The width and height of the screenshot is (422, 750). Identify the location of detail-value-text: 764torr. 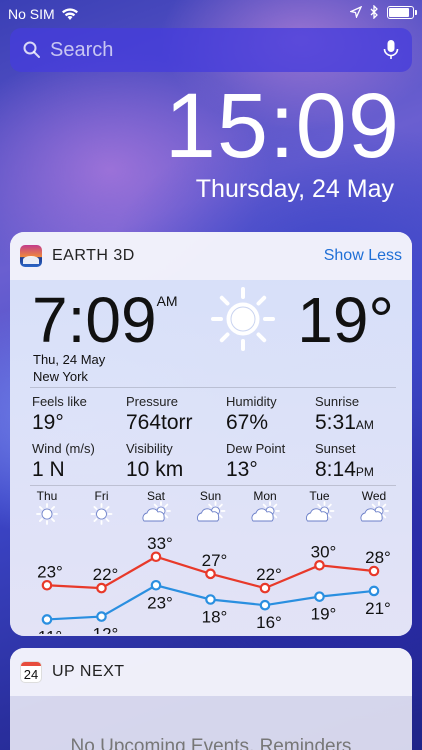
(159, 422).